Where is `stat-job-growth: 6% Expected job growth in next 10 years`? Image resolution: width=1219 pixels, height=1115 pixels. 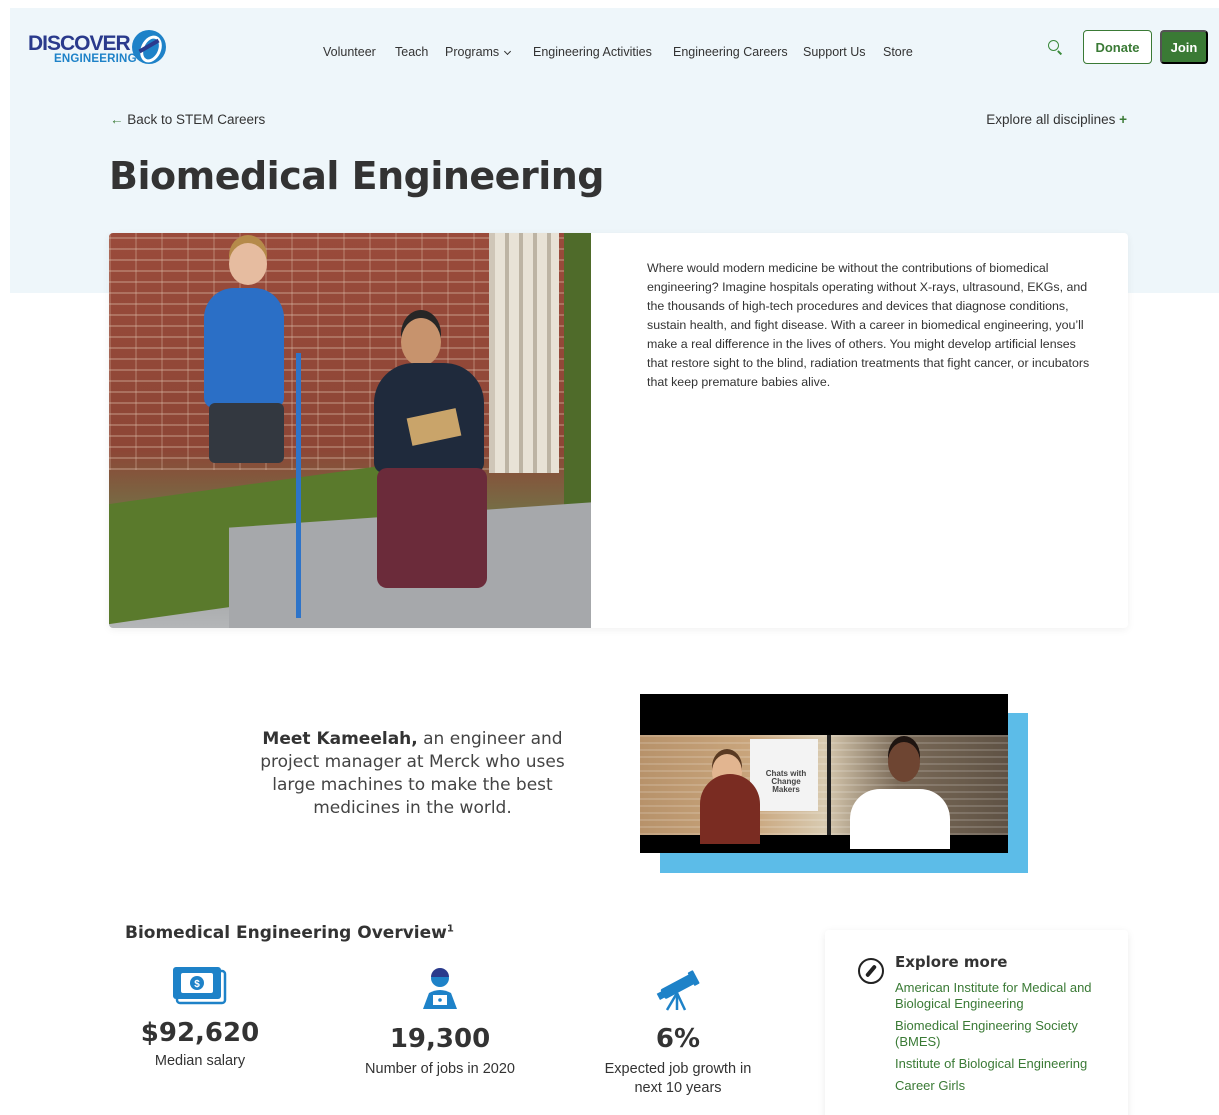
stat-job-growth: 6% Expected job growth in next 10 years is located at coordinates (678, 1032).